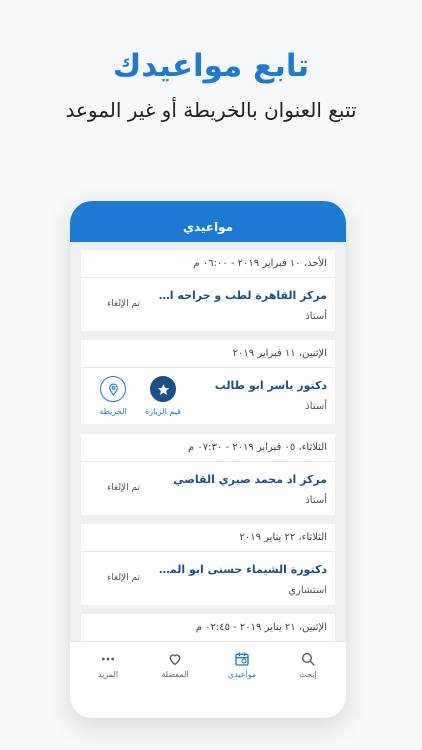 The height and width of the screenshot is (750, 422). Describe the element at coordinates (138, 399) in the screenshot. I see `appointment-actions: قيم الزيارة الخريطة` at that location.